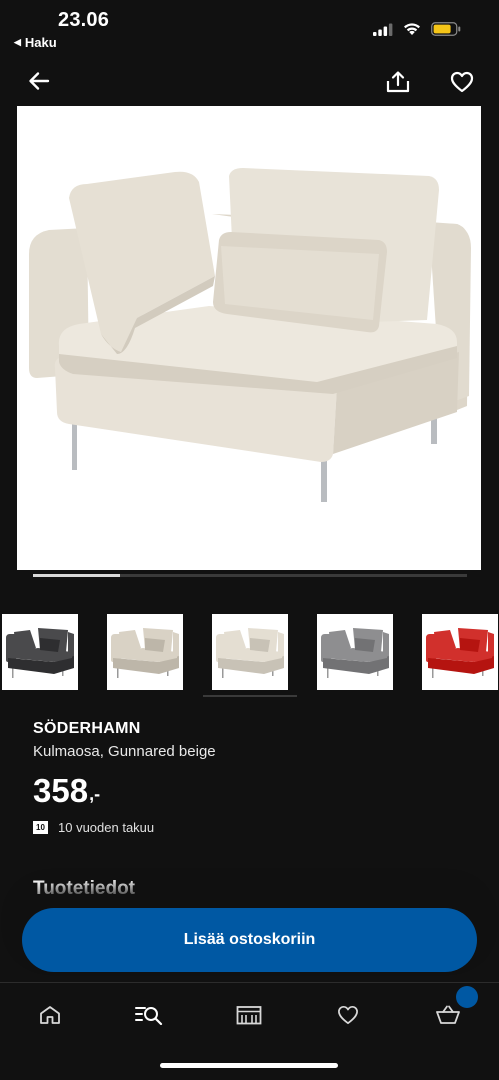 This screenshot has width=499, height=1080. Describe the element at coordinates (412, 29) in the screenshot. I see `wifi-icon` at that location.